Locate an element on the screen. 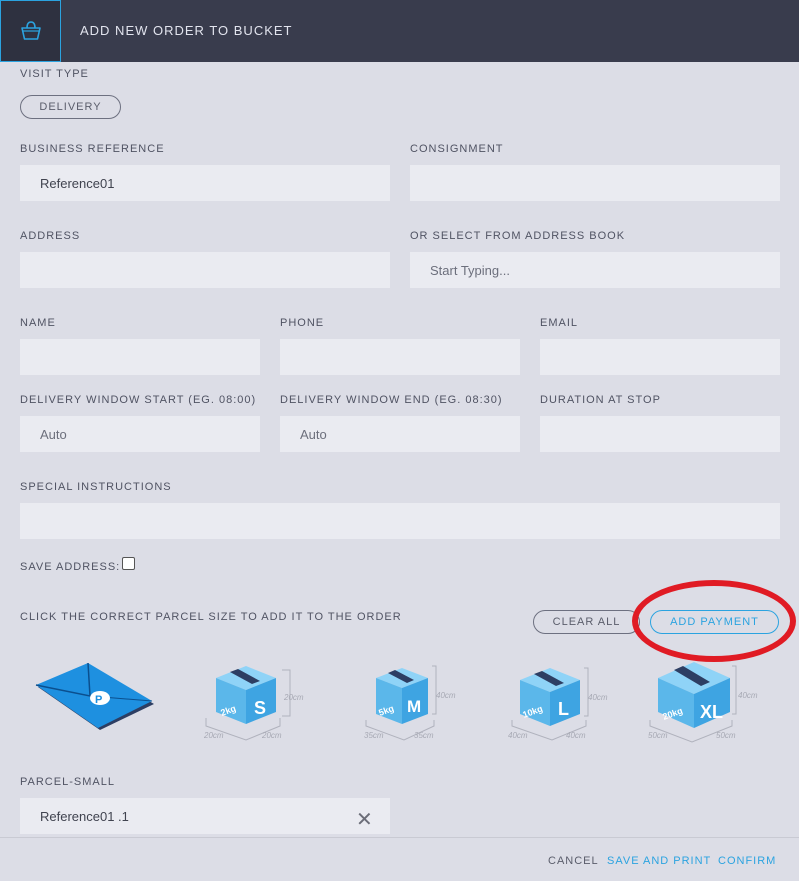 The width and height of the screenshot is (799, 881). window-end-label: DELIVERY WINDOW END (EG. 08:30) is located at coordinates (391, 400).